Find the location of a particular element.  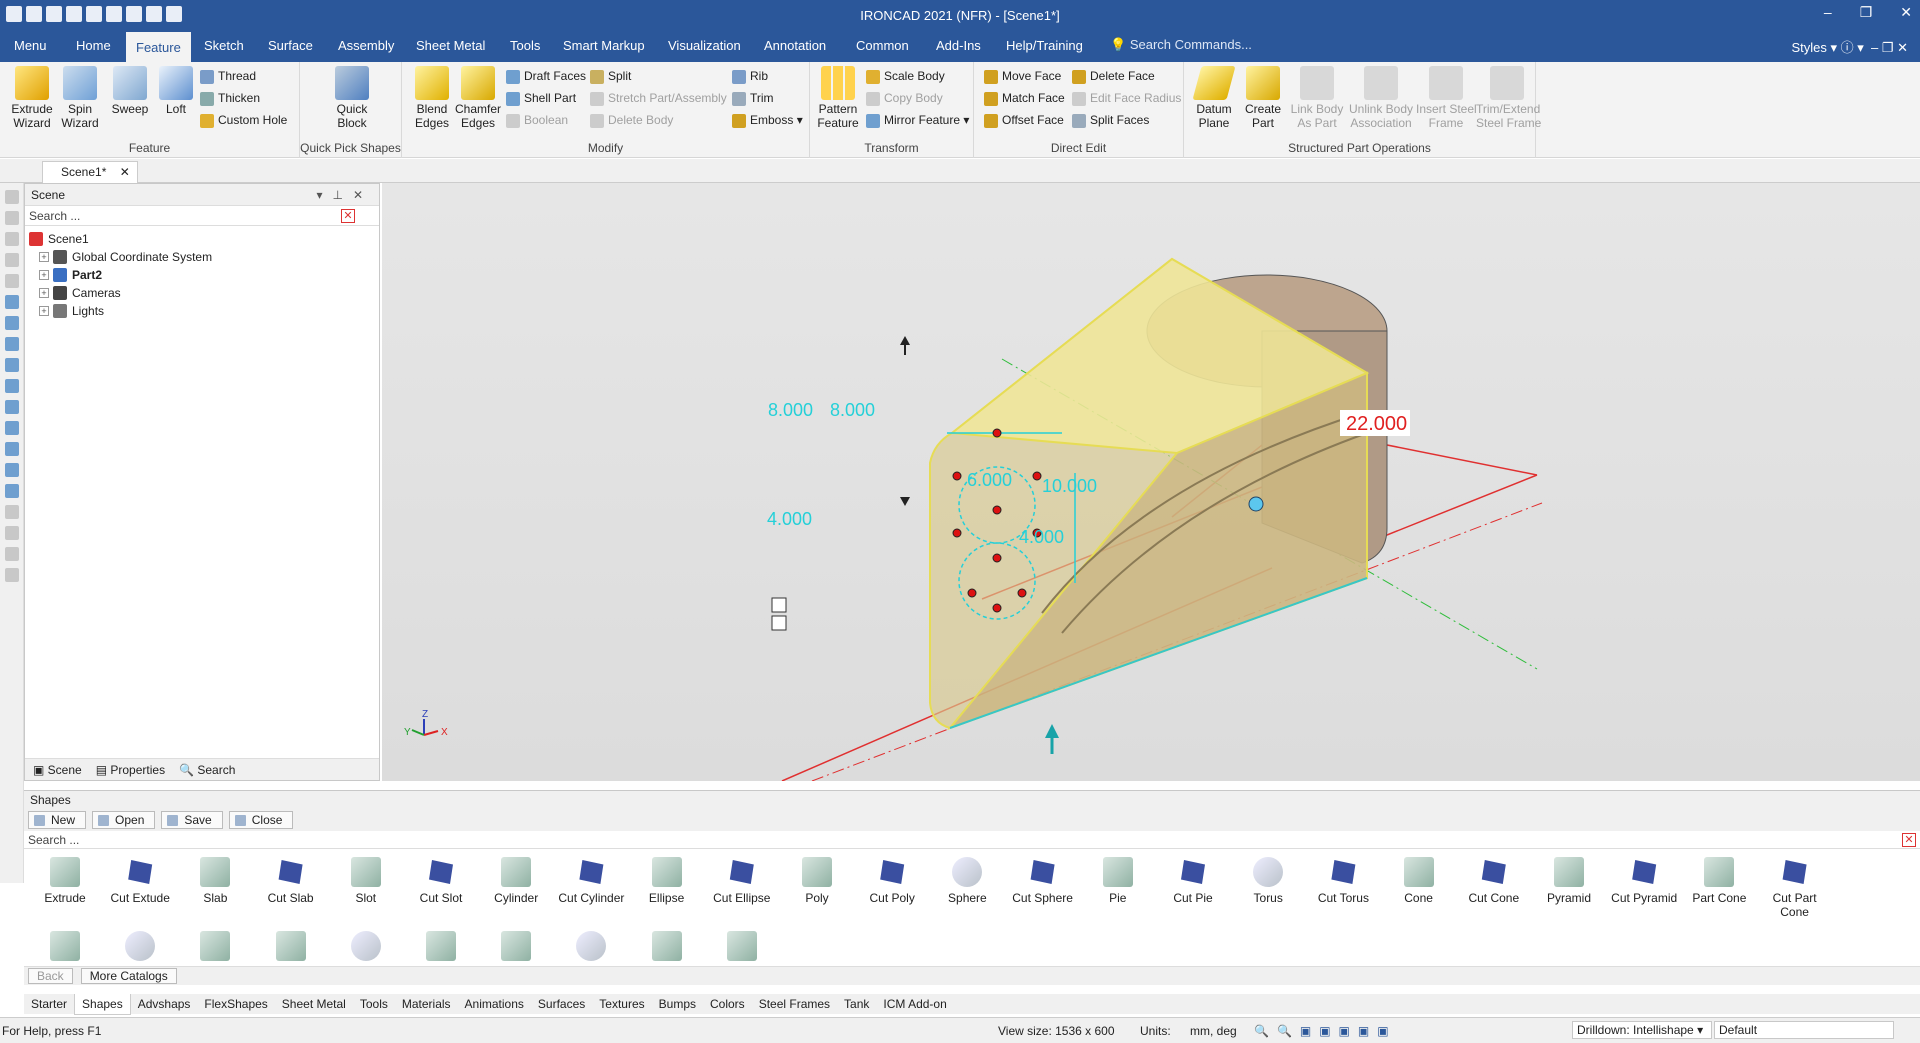

delete-body-button: Delete Body is located at coordinates (631, 120).